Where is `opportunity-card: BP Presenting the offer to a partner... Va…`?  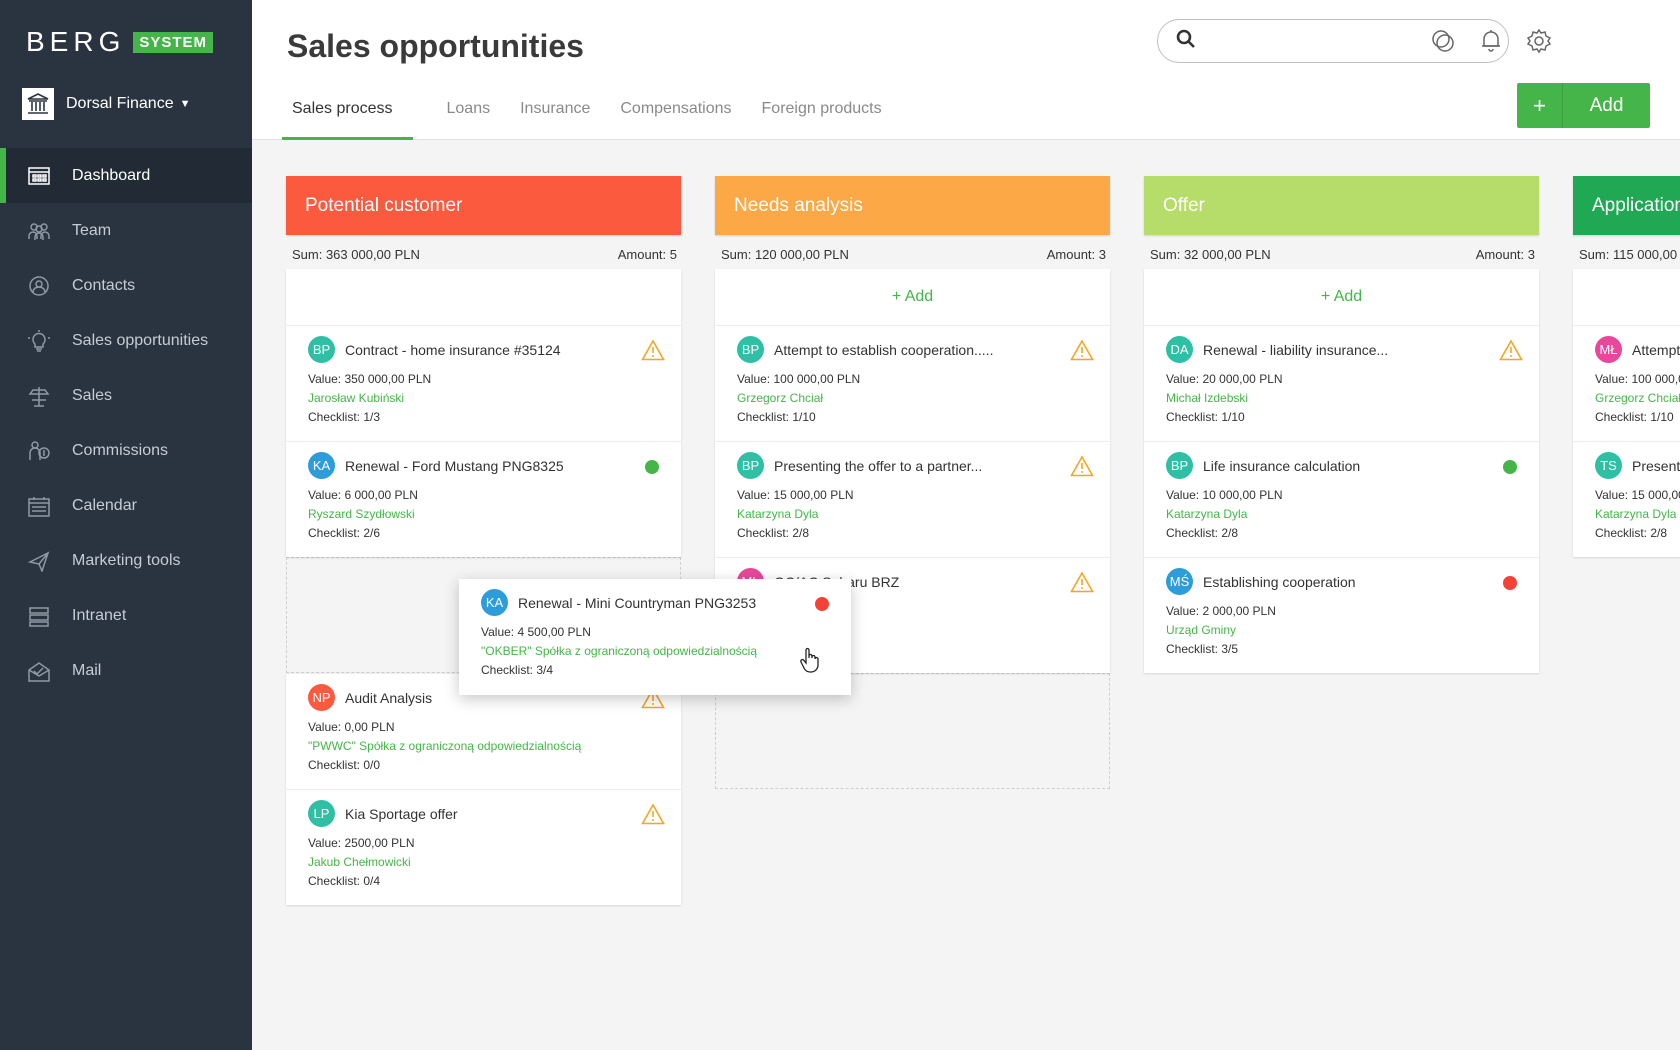 opportunity-card: BP Presenting the offer to a partner... Va… is located at coordinates (912, 499).